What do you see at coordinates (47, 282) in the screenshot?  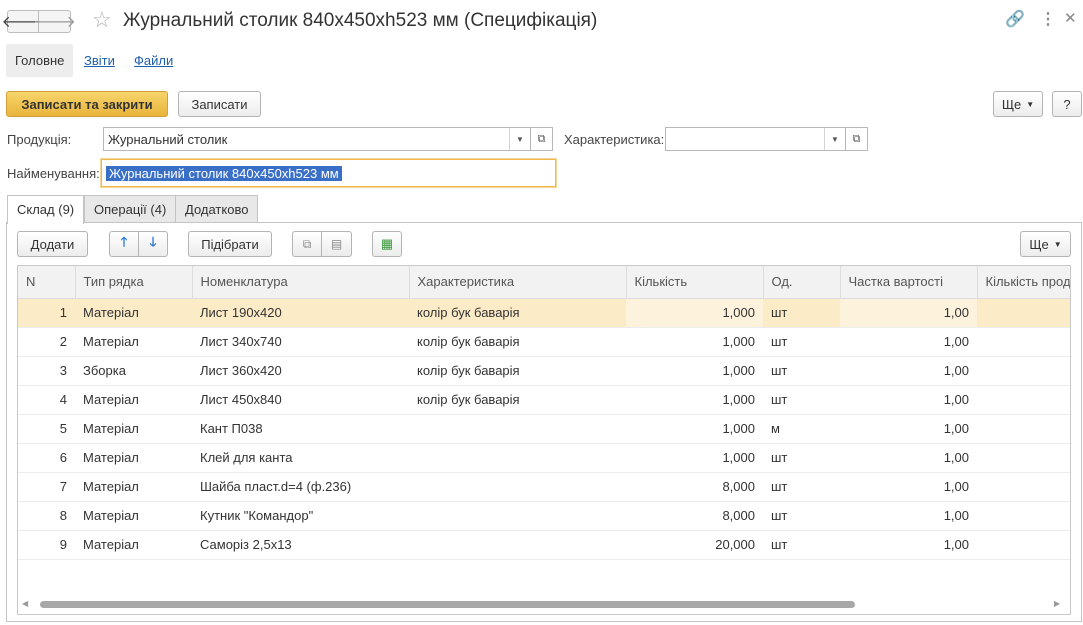 I see `col-header: N` at bounding box center [47, 282].